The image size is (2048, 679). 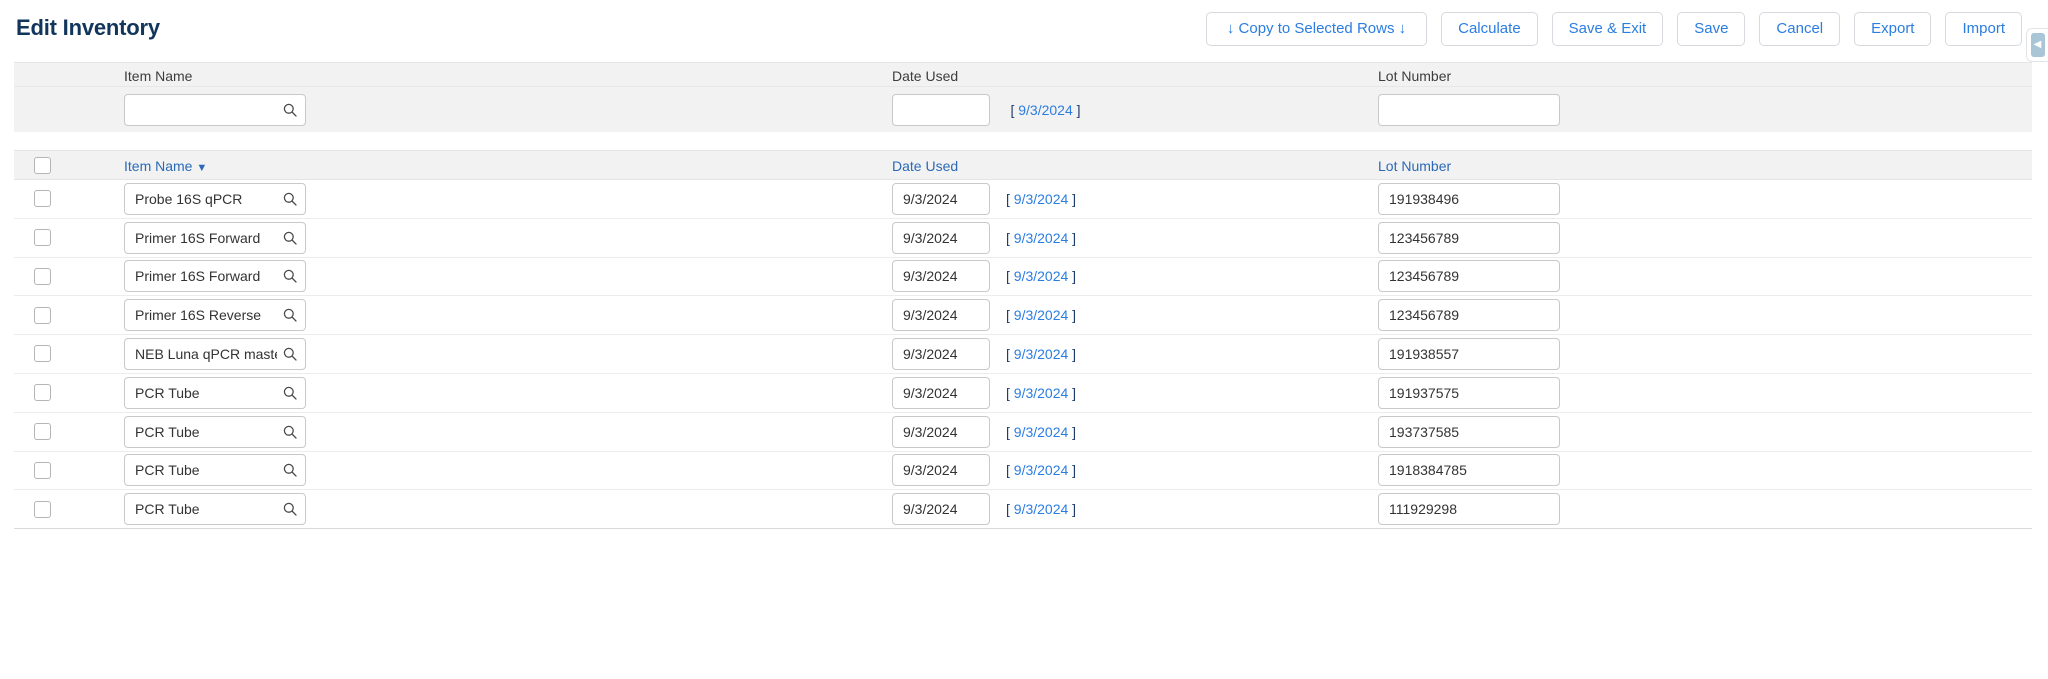 What do you see at coordinates (1983, 29) in the screenshot?
I see `import-button: Import` at bounding box center [1983, 29].